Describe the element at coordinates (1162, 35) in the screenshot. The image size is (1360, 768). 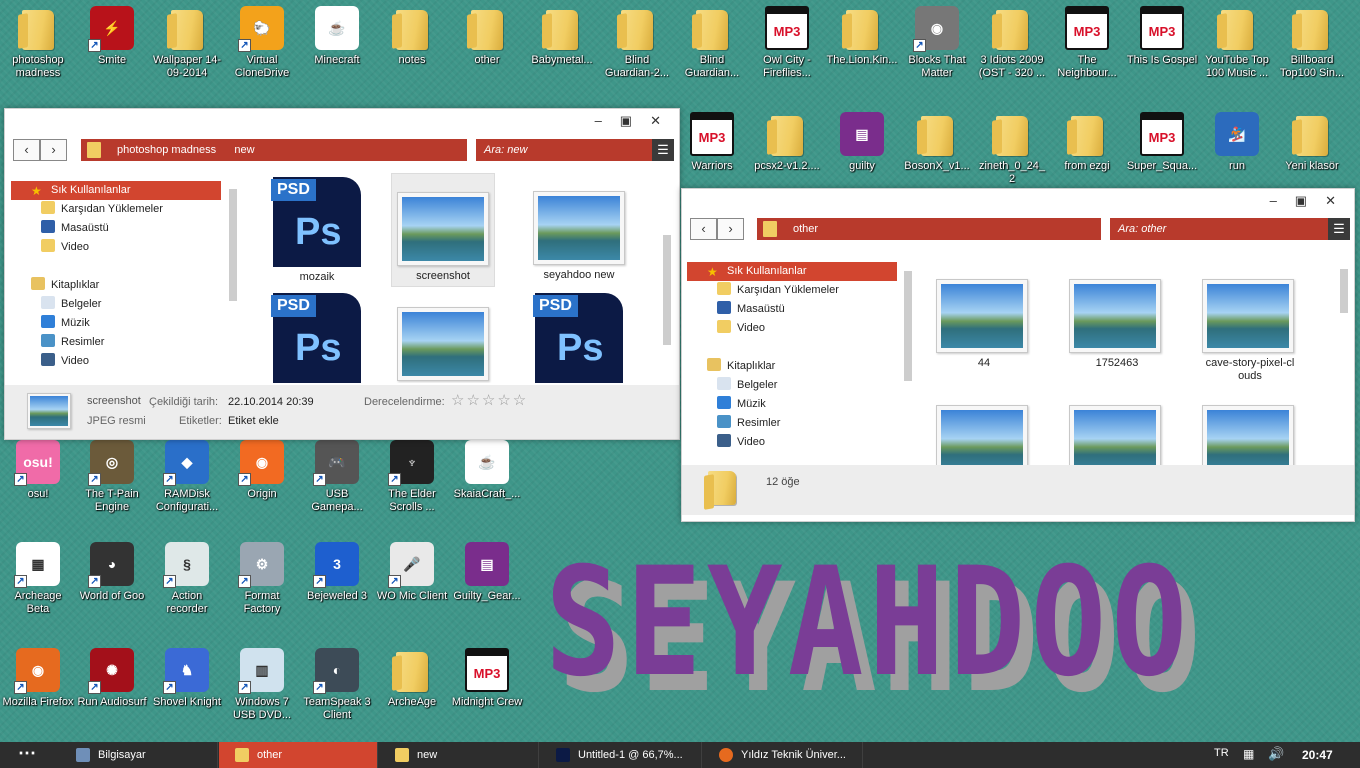
I see `desktop-icon-item: MP3 This Is Gospel` at that location.